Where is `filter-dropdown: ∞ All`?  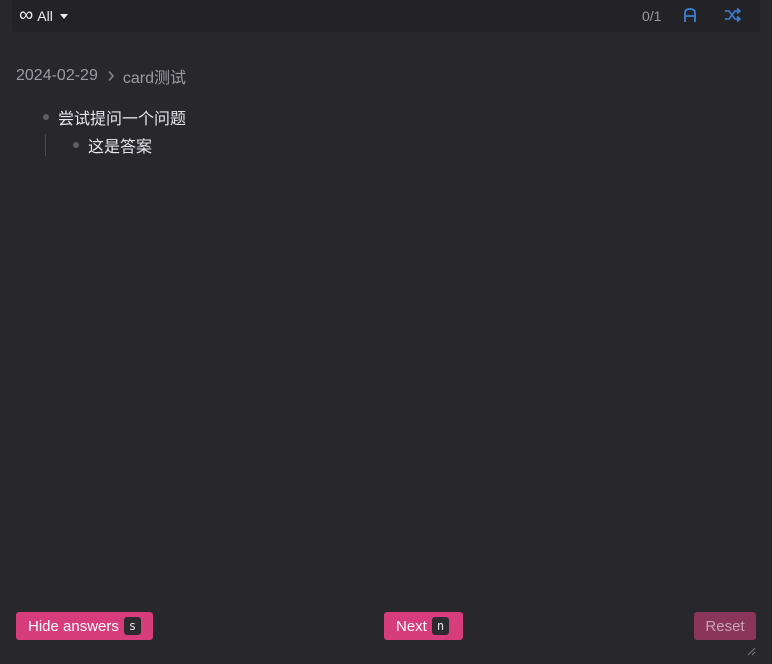
filter-dropdown: ∞ All is located at coordinates (43, 15).